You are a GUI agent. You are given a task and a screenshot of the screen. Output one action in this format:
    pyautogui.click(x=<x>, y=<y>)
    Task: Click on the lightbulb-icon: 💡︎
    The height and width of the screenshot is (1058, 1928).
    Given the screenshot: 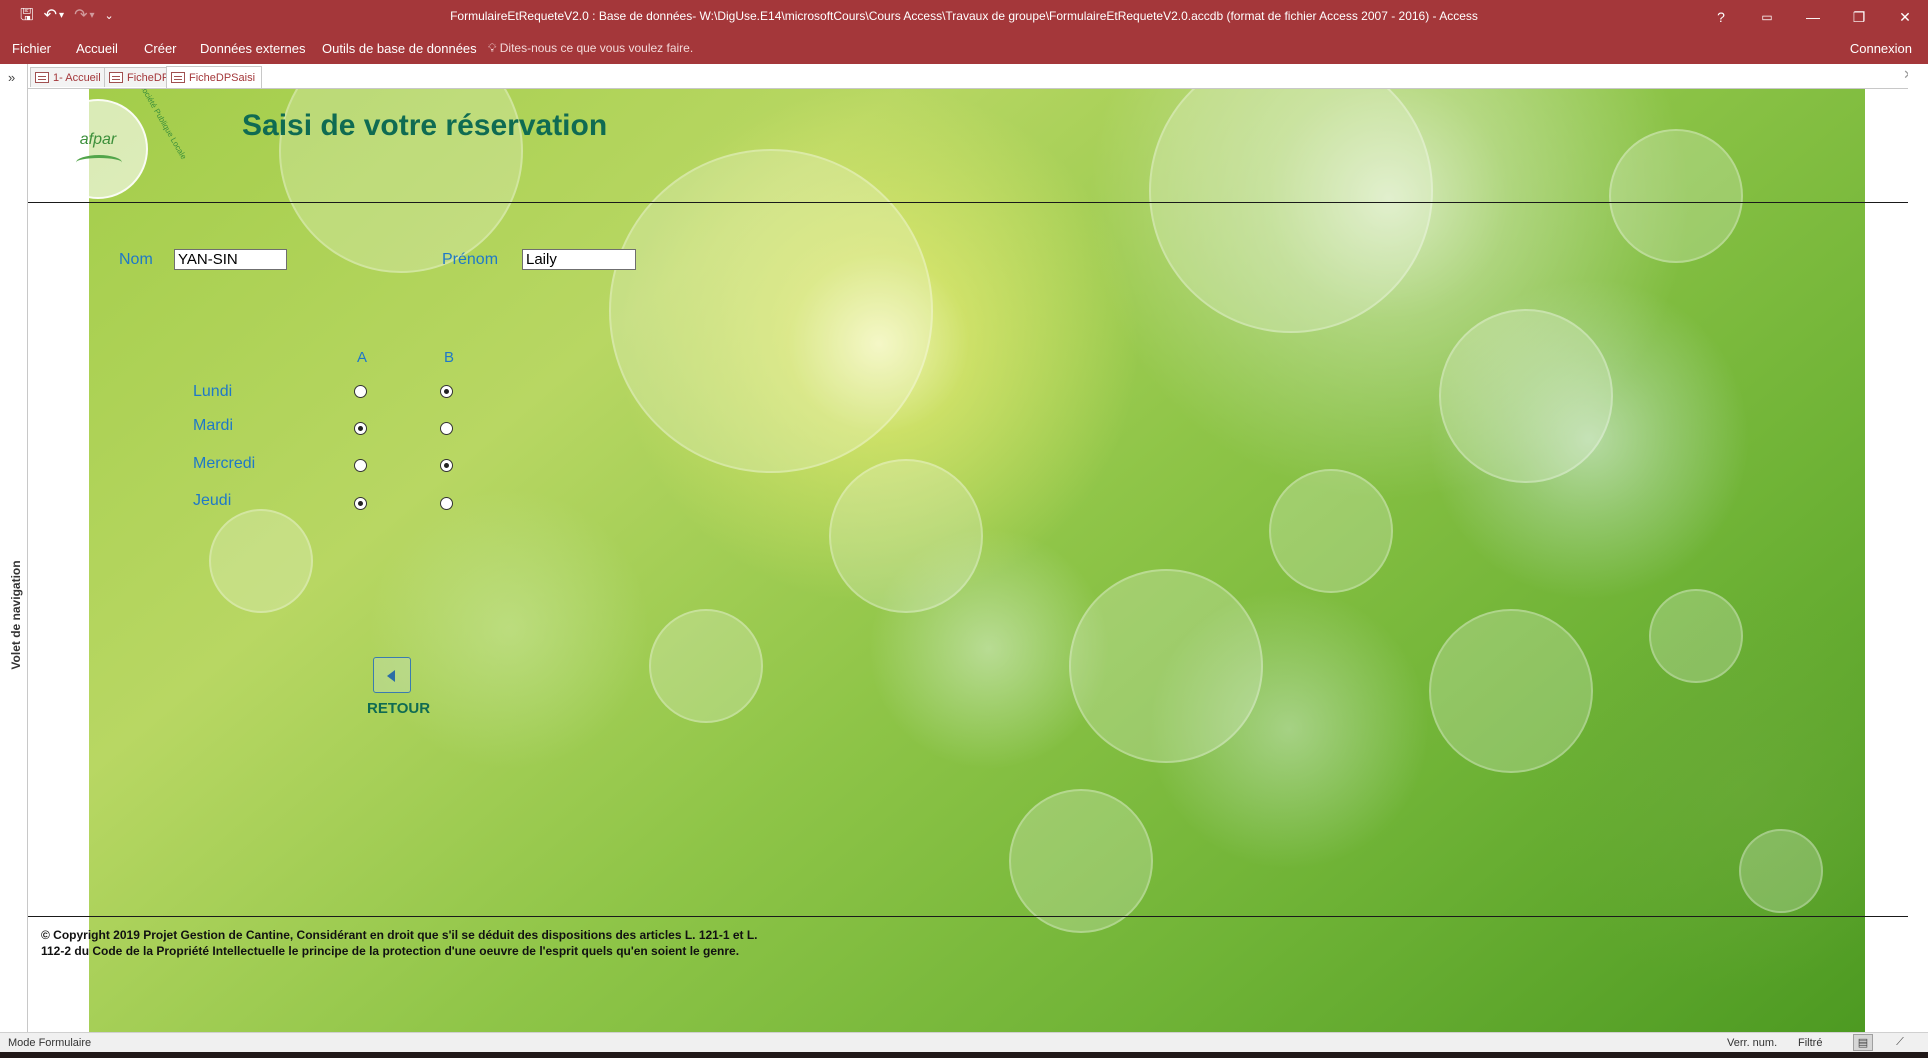 What is the action you would take?
    pyautogui.click(x=492, y=48)
    